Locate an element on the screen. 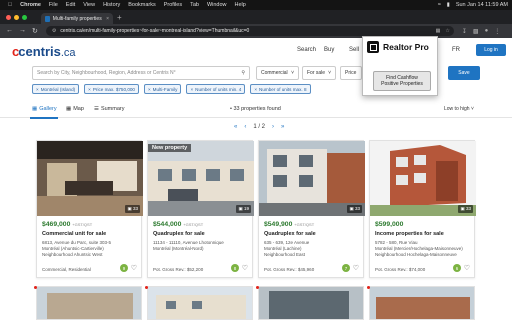  window-controls is located at coordinates (16, 17).